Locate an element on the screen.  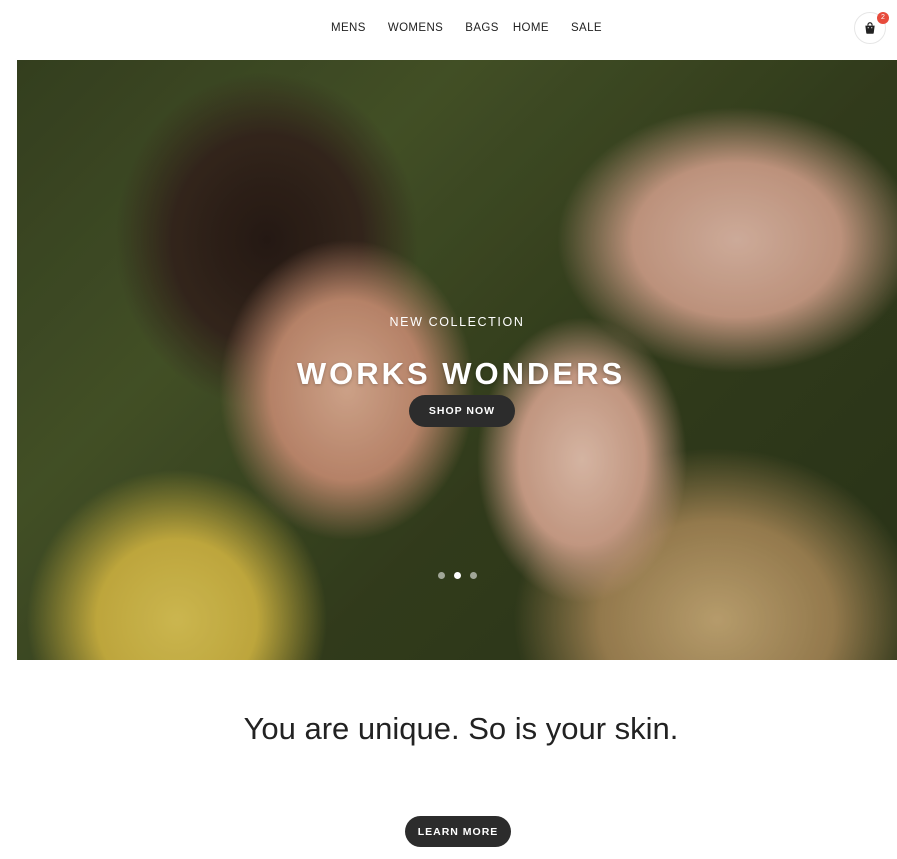
shop-now-button: SHOP NOW is located at coordinates (462, 411).